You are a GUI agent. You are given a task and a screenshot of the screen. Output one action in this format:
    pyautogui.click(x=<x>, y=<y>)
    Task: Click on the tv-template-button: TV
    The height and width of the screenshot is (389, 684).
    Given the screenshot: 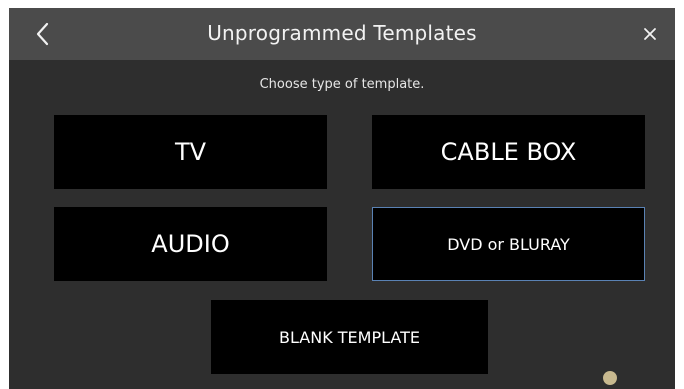 What is the action you would take?
    pyautogui.click(x=190, y=152)
    